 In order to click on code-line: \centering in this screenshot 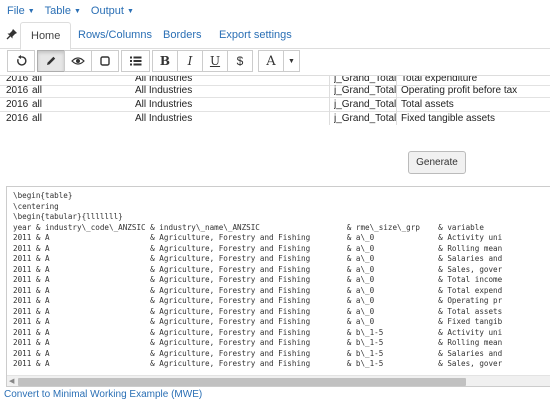, I will do `click(36, 206)`.